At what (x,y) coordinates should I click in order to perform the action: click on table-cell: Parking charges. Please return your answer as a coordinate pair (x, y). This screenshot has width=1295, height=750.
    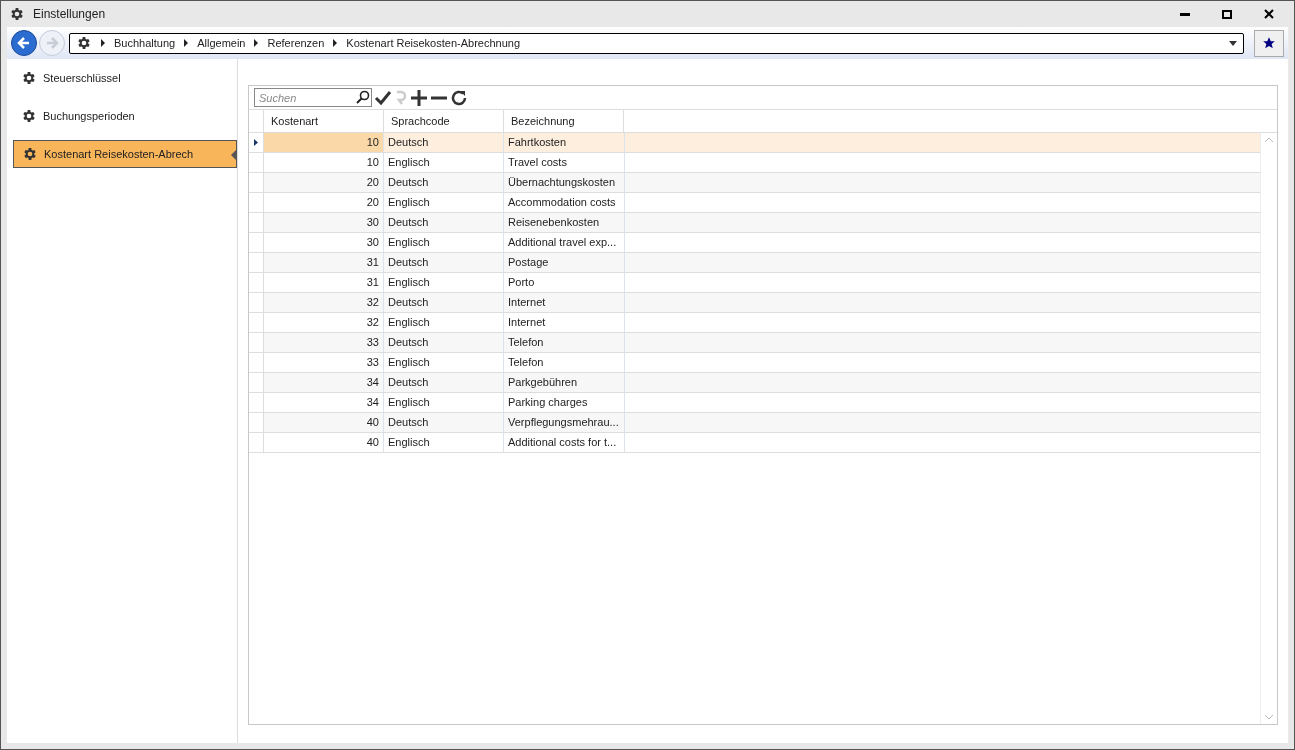
    Looking at the image, I should click on (564, 402).